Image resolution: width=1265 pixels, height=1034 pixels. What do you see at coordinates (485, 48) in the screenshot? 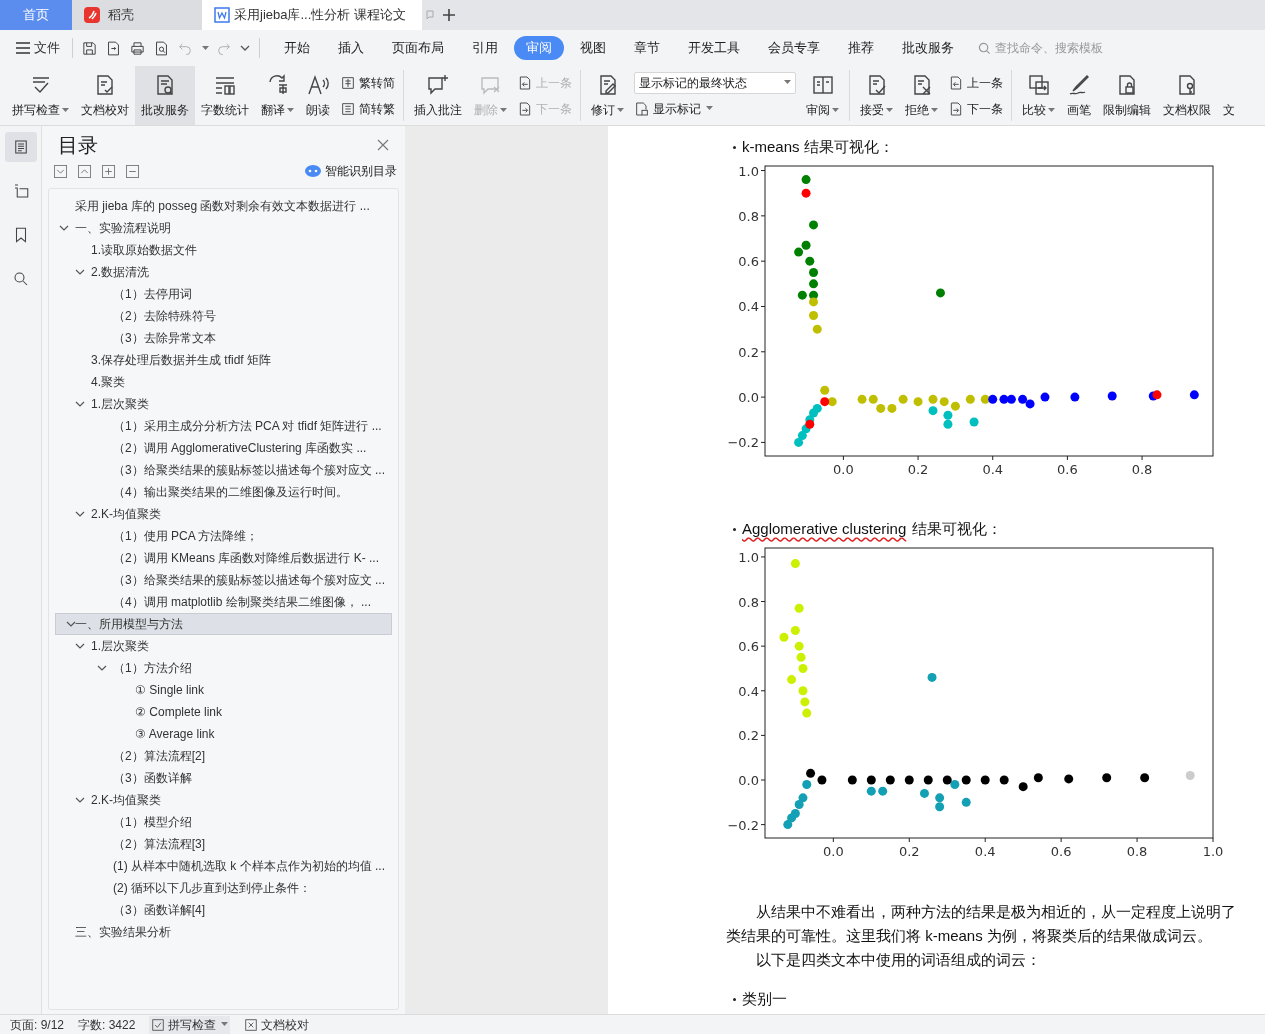
I see `menu-tab: 引用` at bounding box center [485, 48].